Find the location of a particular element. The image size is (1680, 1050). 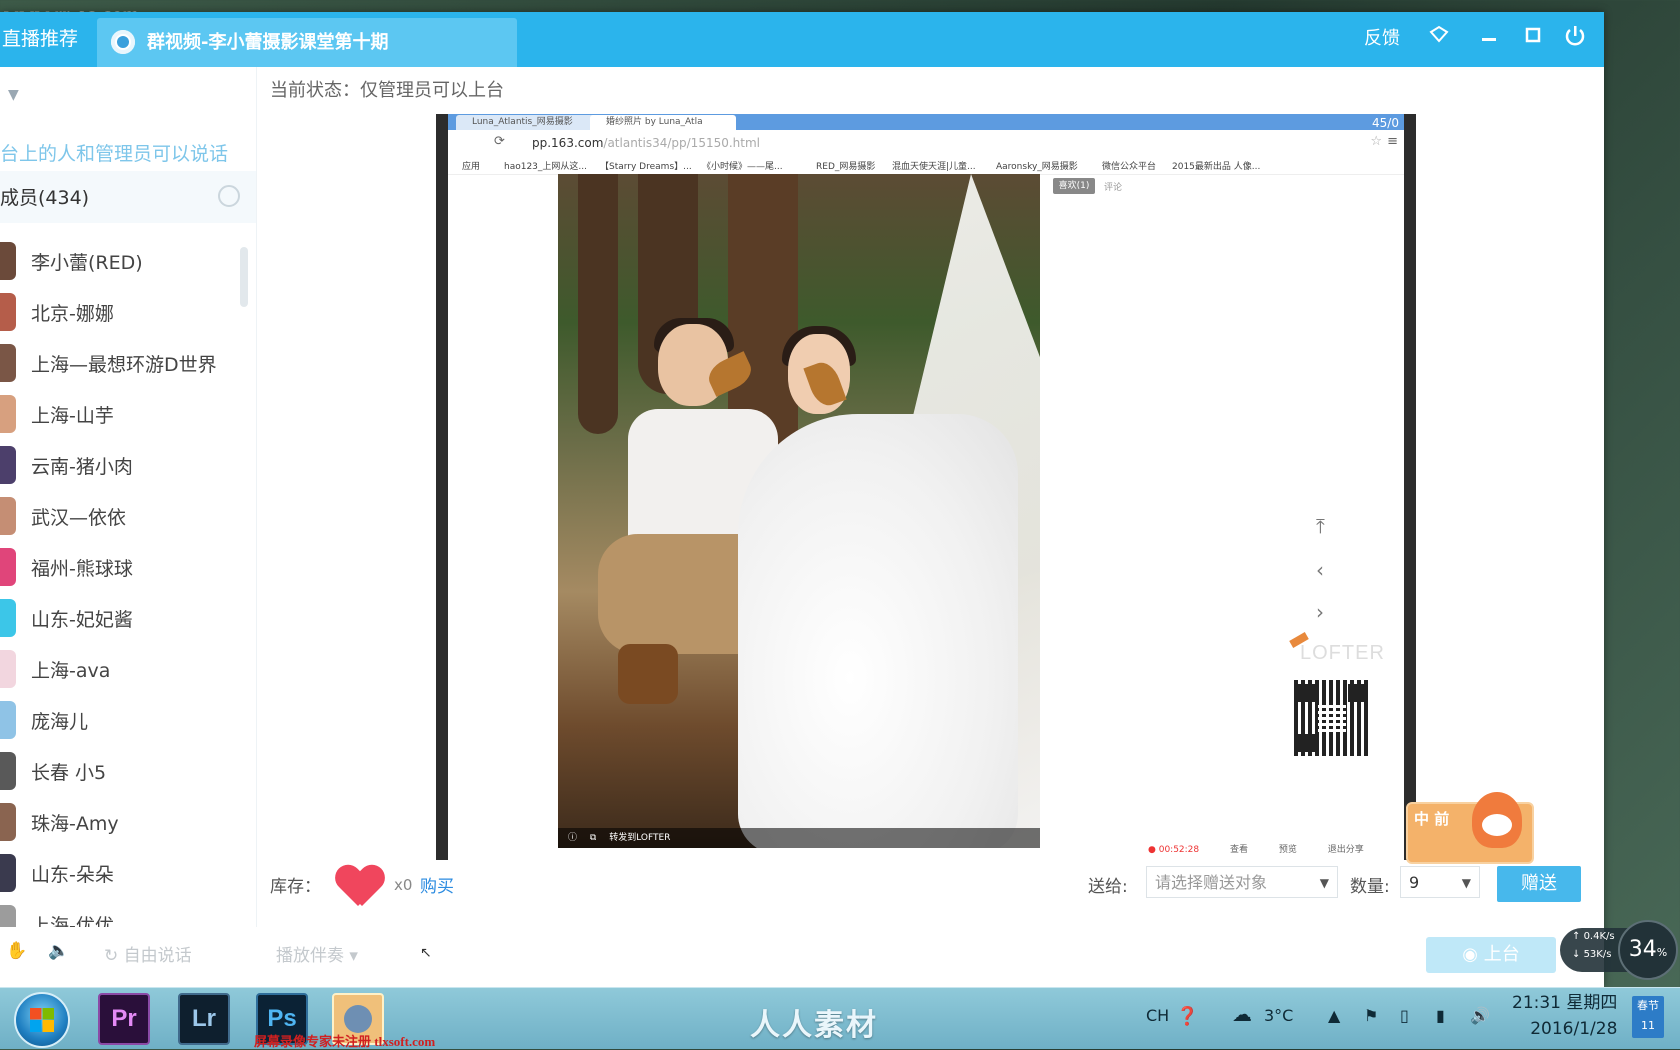

bookmark-item: Aaronsky_网易摄影 is located at coordinates (1037, 167).